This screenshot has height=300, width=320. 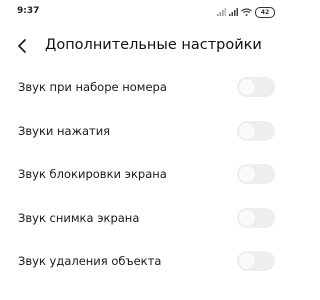 What do you see at coordinates (153, 45) in the screenshot?
I see `page-title: Дополнительные настройки` at bounding box center [153, 45].